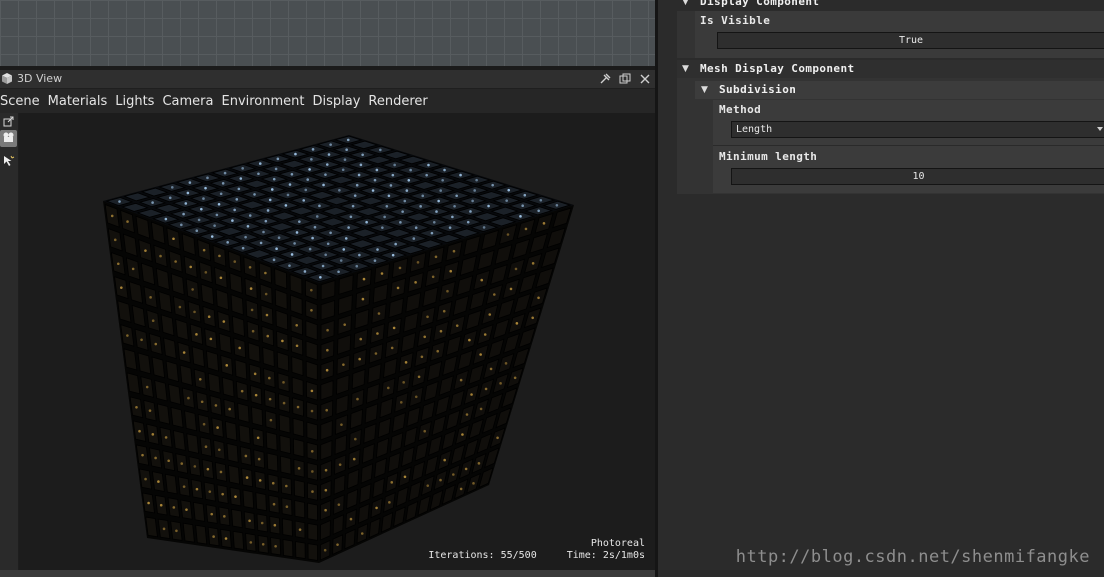 Image resolution: width=1104 pixels, height=577 pixels. I want to click on node-graph-area, so click(327, 33).